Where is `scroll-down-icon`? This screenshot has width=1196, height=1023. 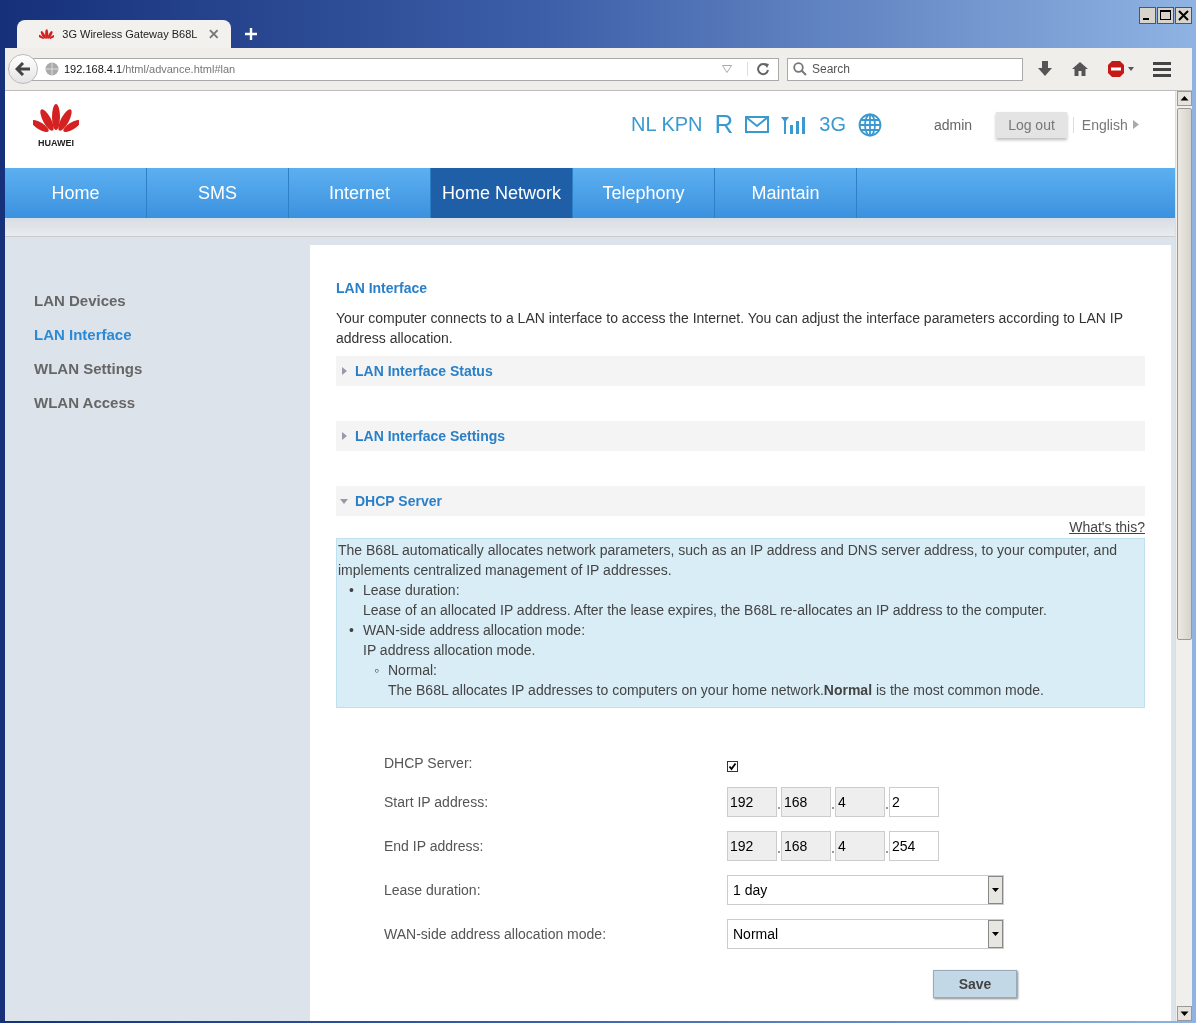
scroll-down-icon is located at coordinates (1184, 1013).